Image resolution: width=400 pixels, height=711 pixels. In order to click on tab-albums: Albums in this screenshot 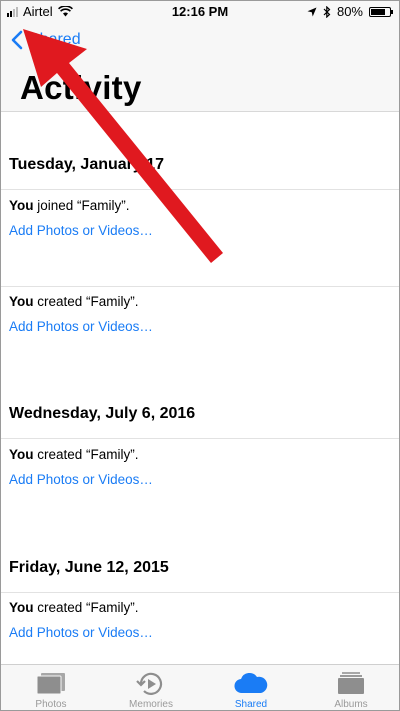, I will do `click(350, 687)`.